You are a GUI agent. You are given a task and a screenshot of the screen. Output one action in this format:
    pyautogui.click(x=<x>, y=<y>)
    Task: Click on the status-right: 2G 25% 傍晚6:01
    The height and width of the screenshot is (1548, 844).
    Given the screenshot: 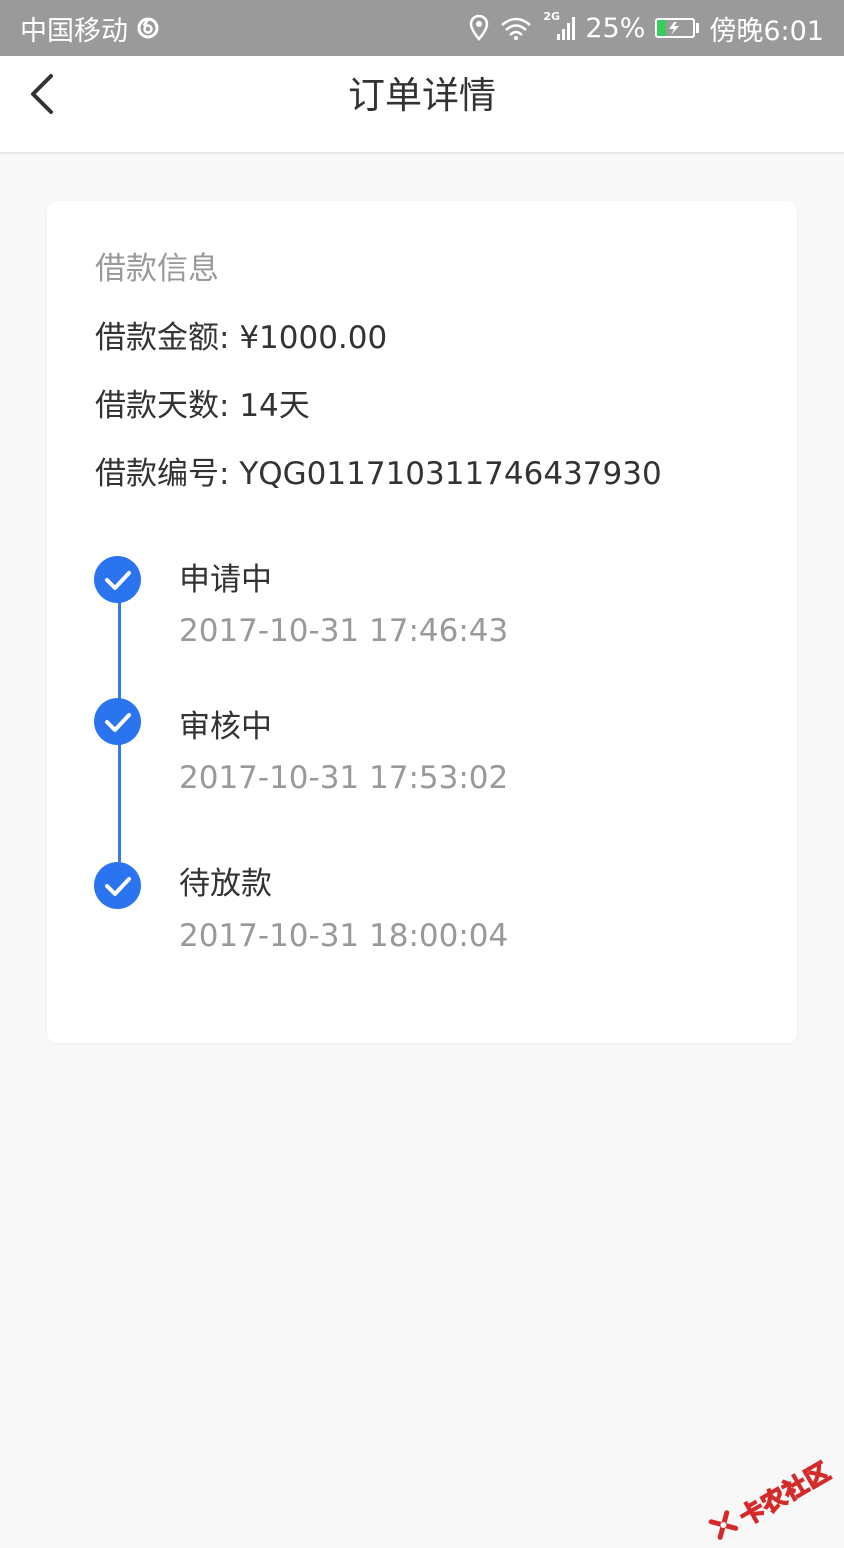 What is the action you would take?
    pyautogui.click(x=646, y=28)
    